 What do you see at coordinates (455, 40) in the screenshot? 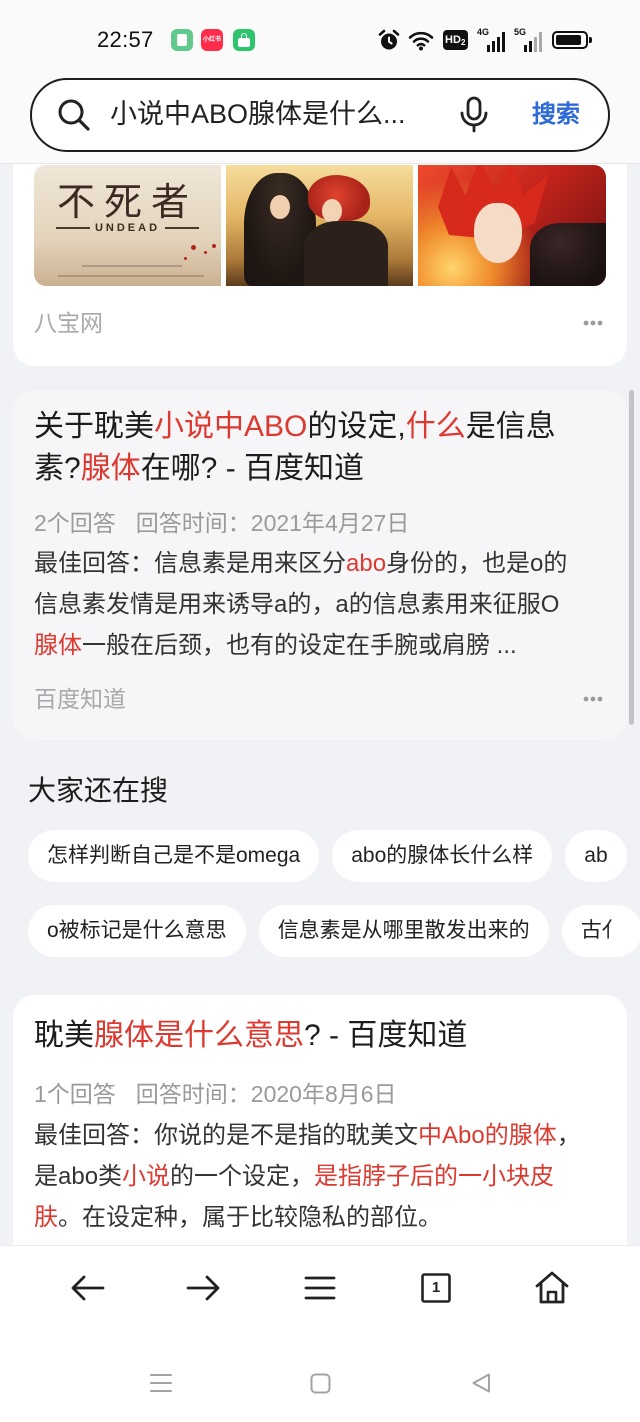
I see `hd-voice-icon: HD 2` at bounding box center [455, 40].